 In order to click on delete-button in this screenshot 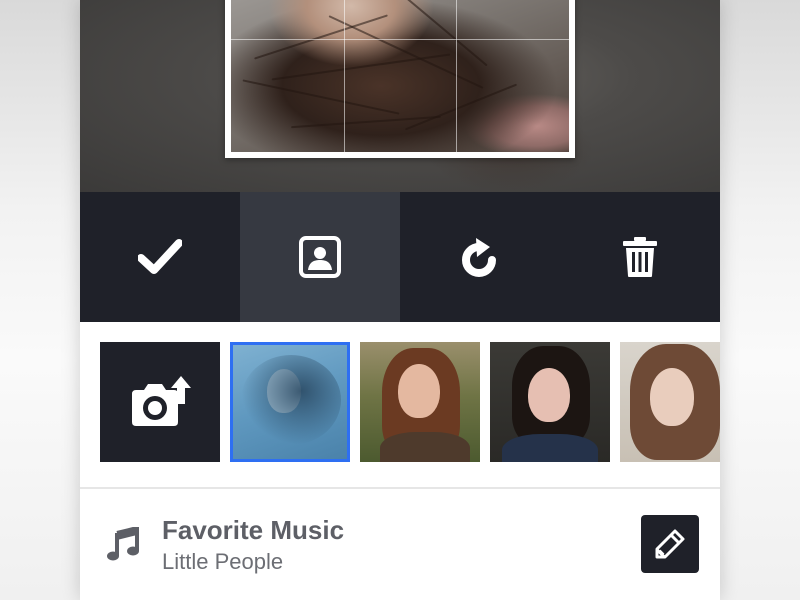, I will do `click(640, 257)`.